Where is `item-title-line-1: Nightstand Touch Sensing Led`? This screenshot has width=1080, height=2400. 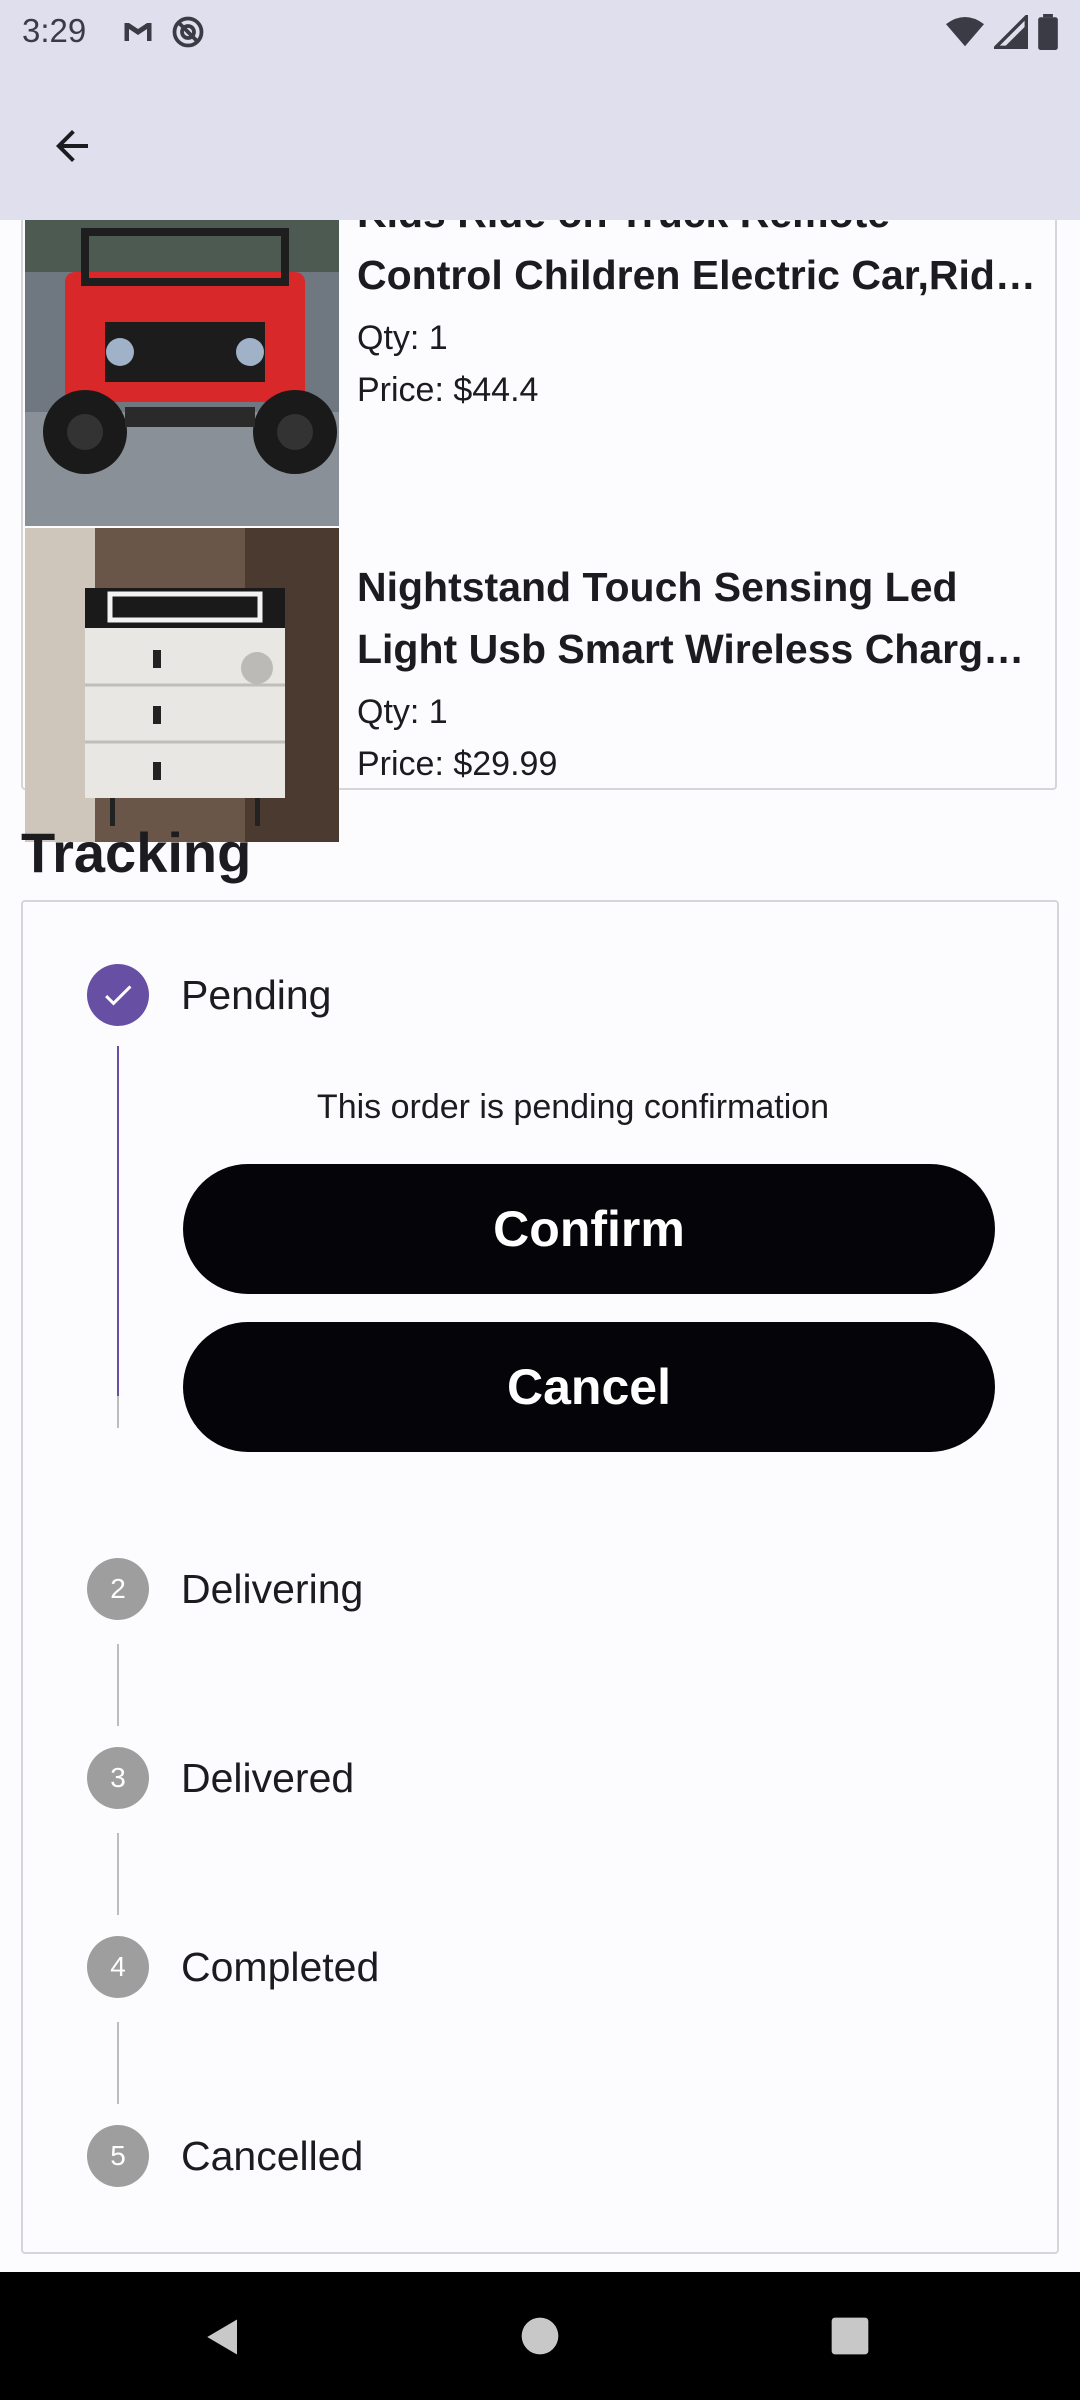 item-title-line-1: Nightstand Touch Sensing Led is located at coordinates (657, 587).